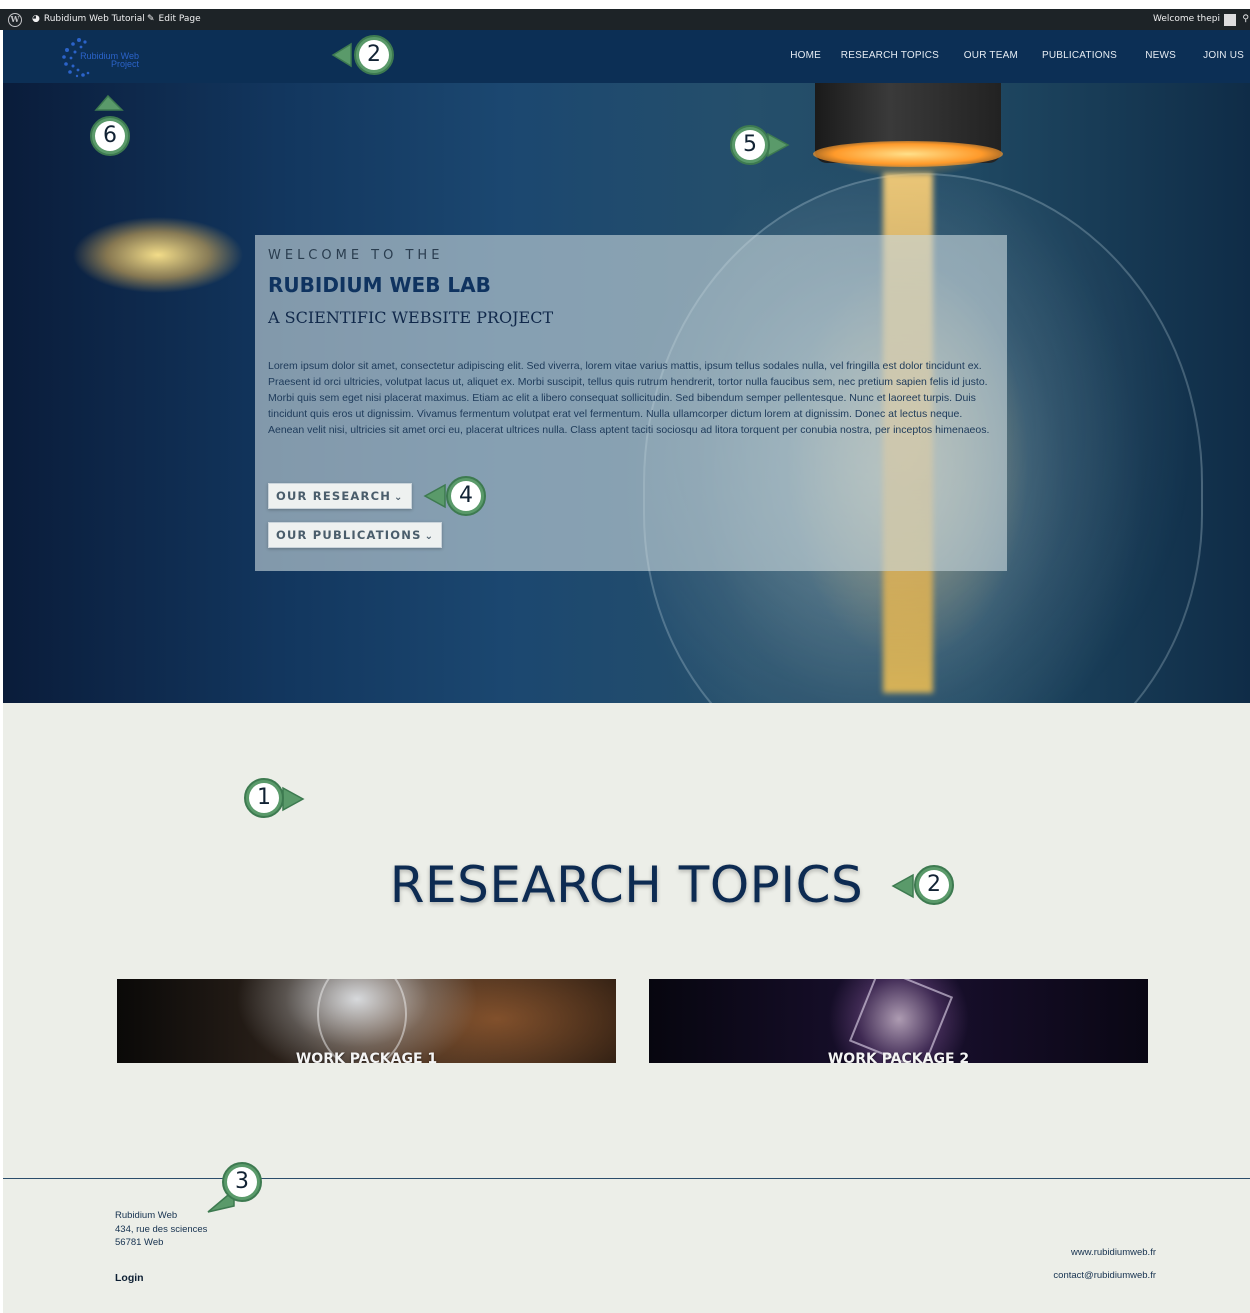 This screenshot has height=1313, width=1250. I want to click on email-link: contact@rubidiumweb.fr, so click(1104, 1275).